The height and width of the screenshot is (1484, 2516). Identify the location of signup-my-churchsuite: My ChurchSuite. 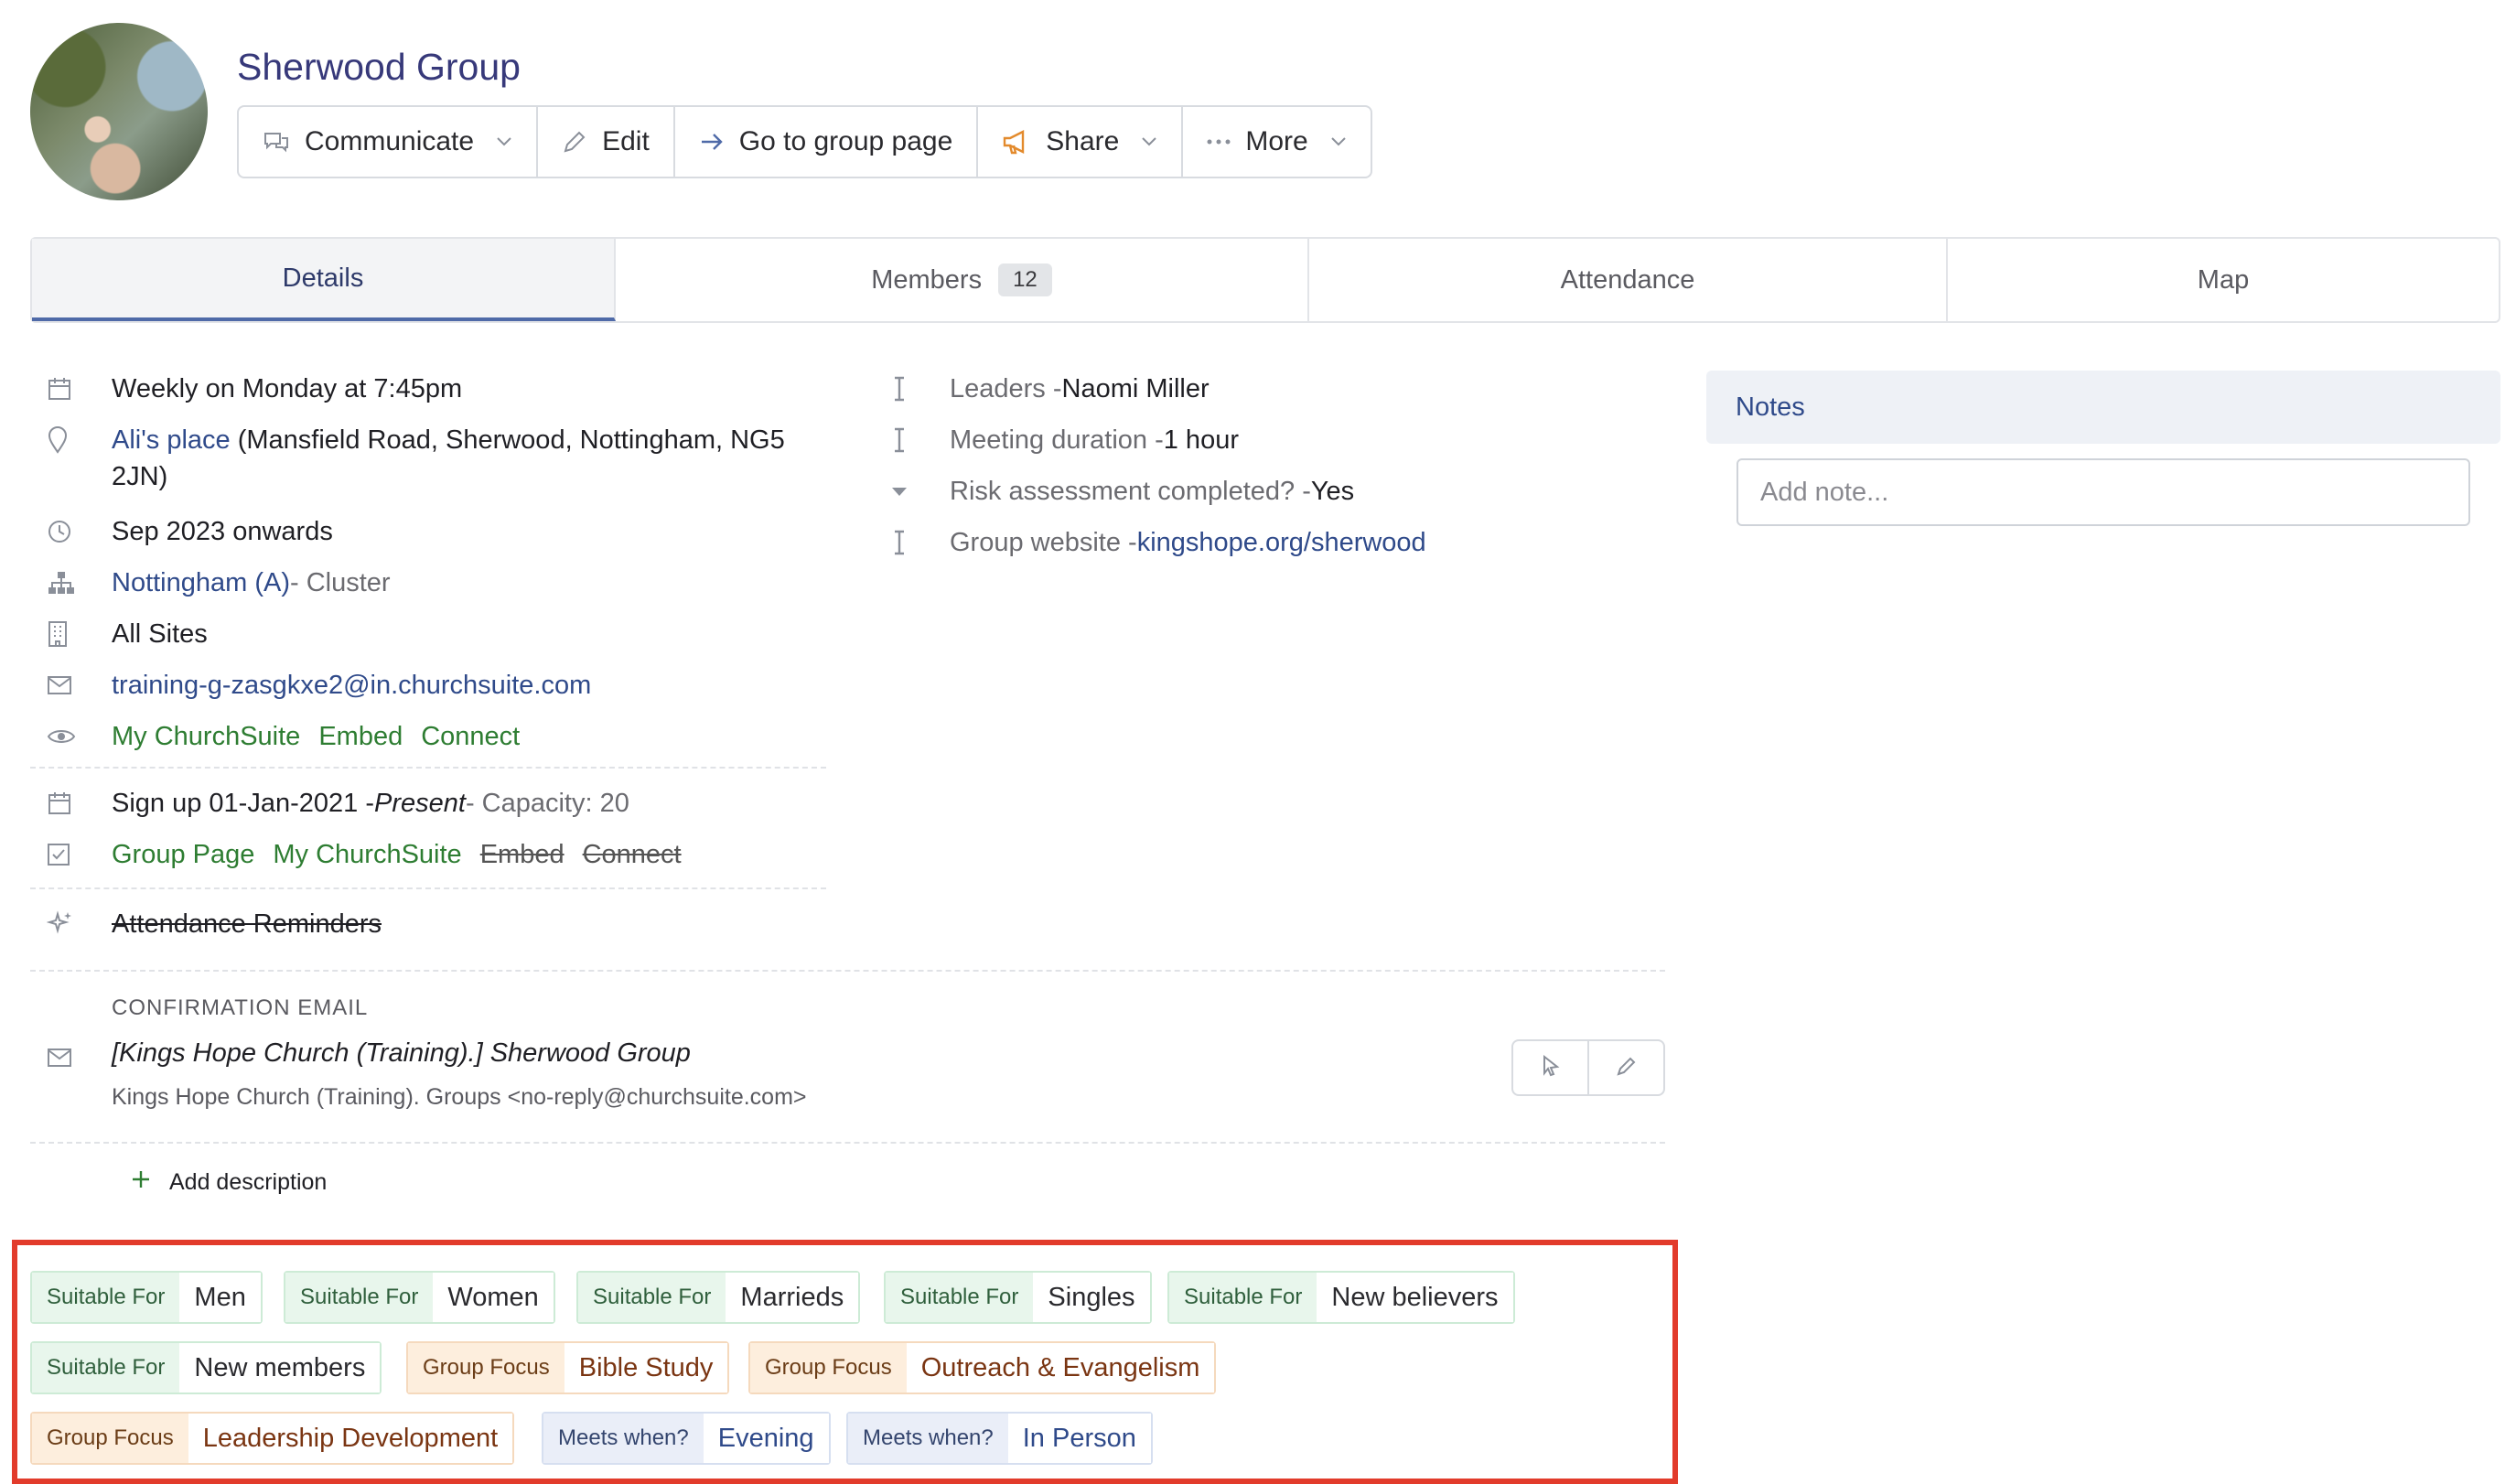
(367, 854).